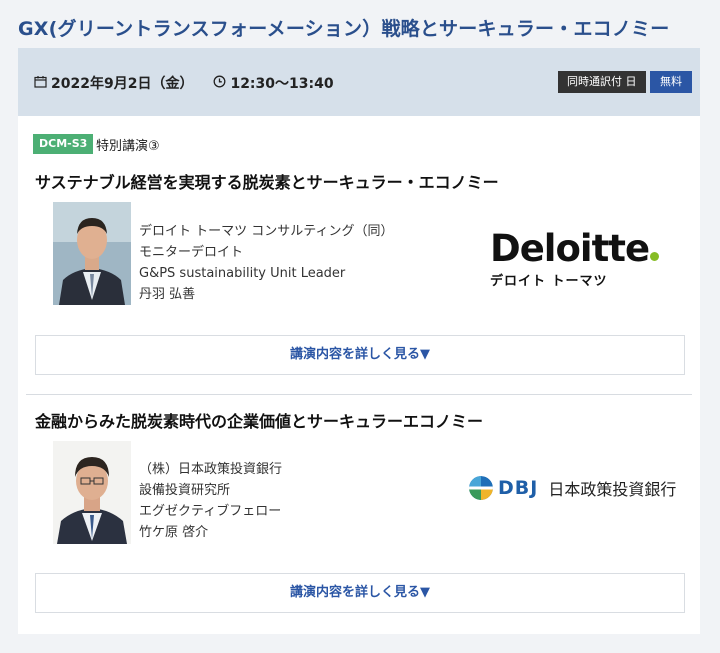 This screenshot has height=653, width=720. Describe the element at coordinates (219, 83) in the screenshot. I see `clock-icon` at that location.